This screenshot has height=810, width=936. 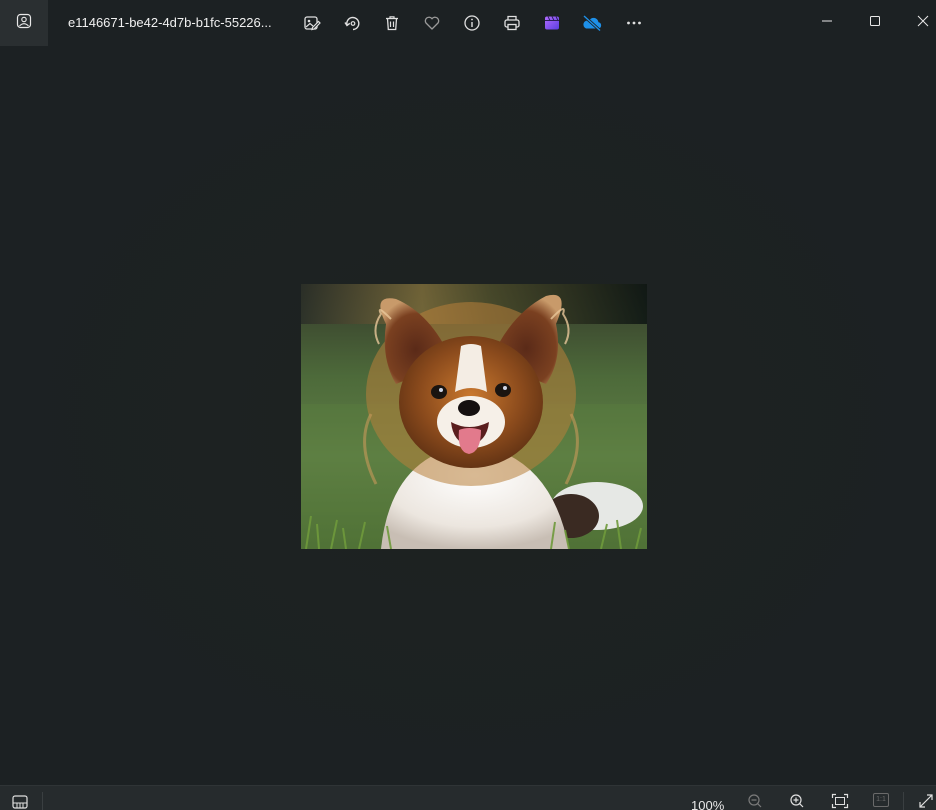 I want to click on close-icon, so click(x=923, y=23).